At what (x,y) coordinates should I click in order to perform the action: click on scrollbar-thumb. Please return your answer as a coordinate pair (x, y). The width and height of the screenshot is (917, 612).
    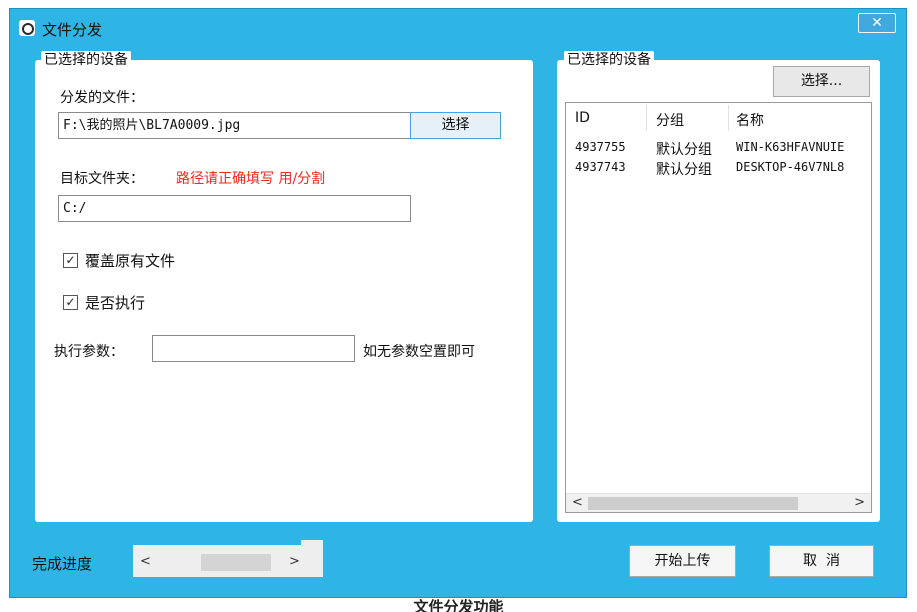
    Looking at the image, I should click on (693, 503).